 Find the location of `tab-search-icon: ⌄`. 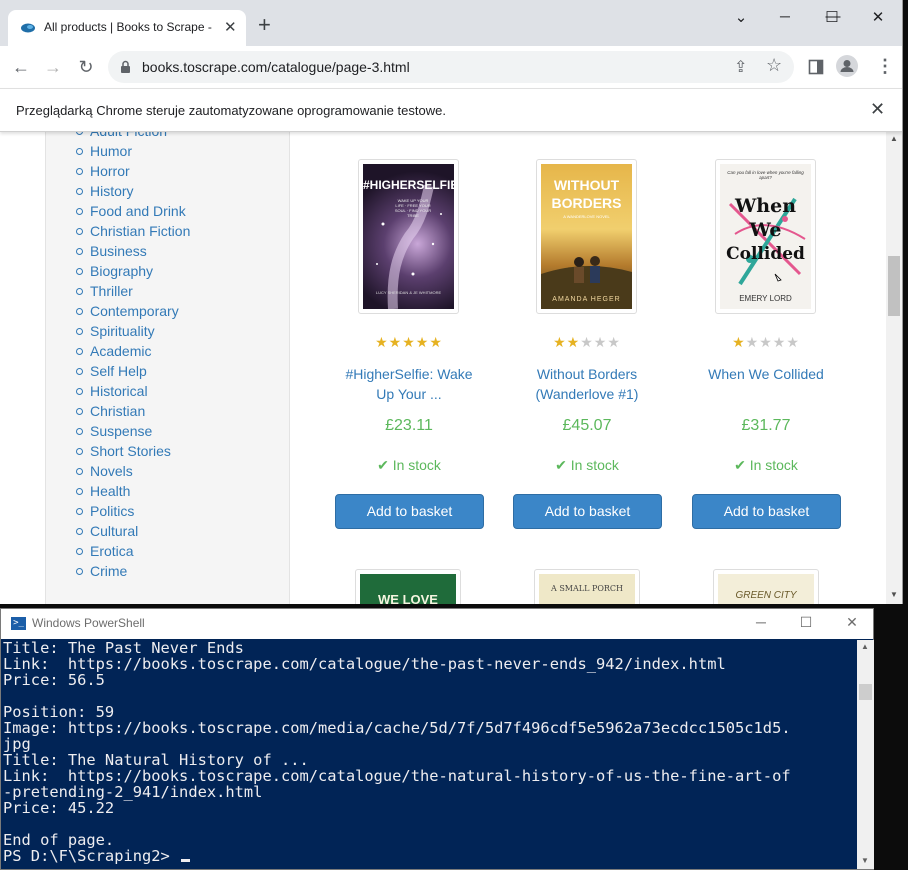

tab-search-icon: ⌄ is located at coordinates (741, 18).